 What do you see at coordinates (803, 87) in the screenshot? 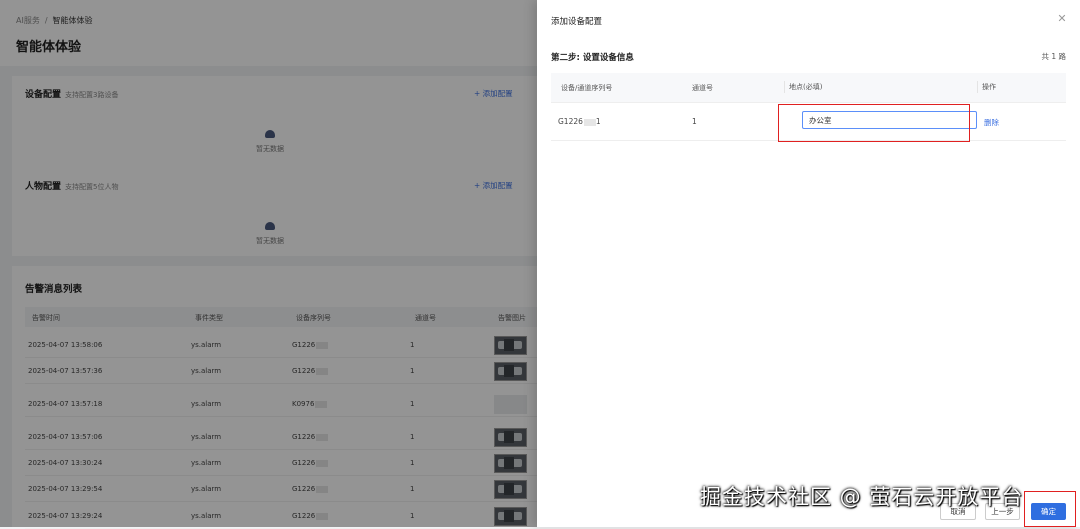
I see `col-location: 地点(必填)` at bounding box center [803, 87].